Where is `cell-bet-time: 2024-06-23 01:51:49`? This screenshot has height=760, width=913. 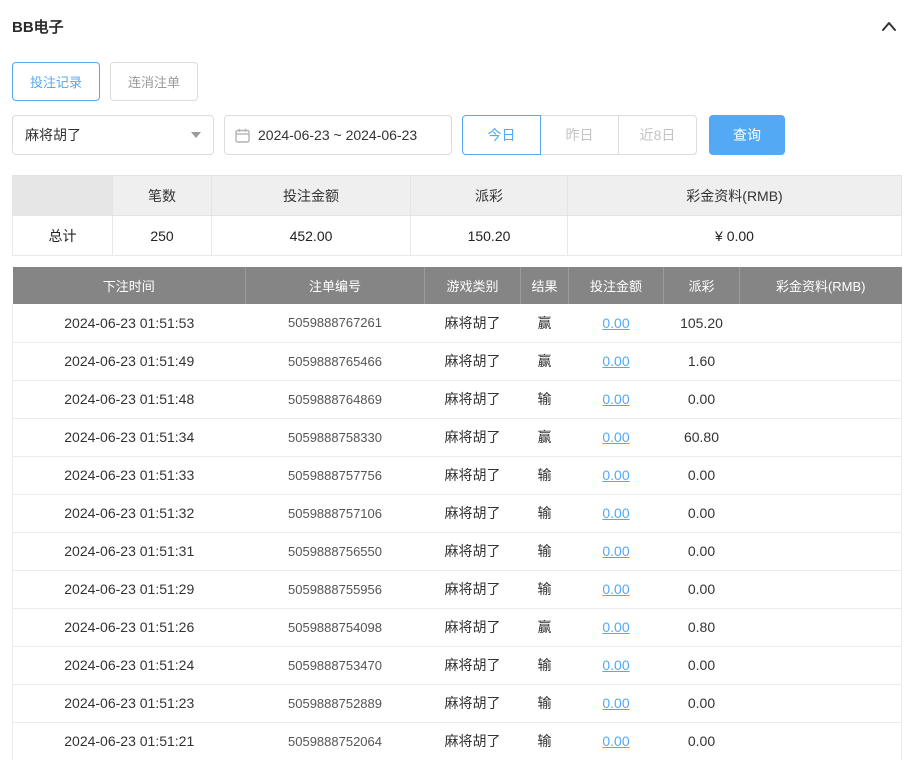
cell-bet-time: 2024-06-23 01:51:49 is located at coordinates (129, 361).